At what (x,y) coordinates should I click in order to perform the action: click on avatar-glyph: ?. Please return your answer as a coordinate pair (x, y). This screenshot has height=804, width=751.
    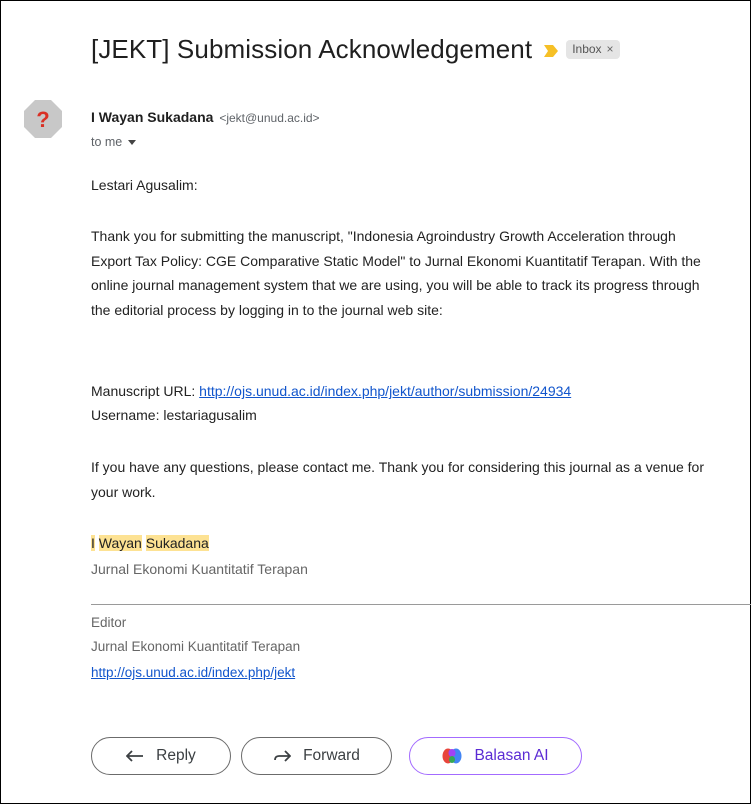
    Looking at the image, I should click on (42, 119).